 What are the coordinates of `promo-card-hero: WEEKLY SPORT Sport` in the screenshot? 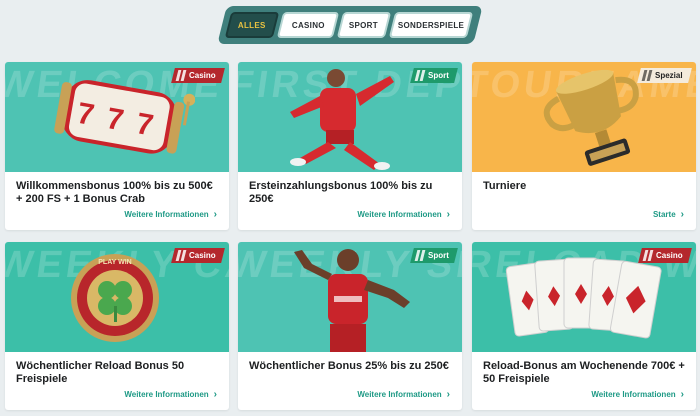 It's located at (350, 297).